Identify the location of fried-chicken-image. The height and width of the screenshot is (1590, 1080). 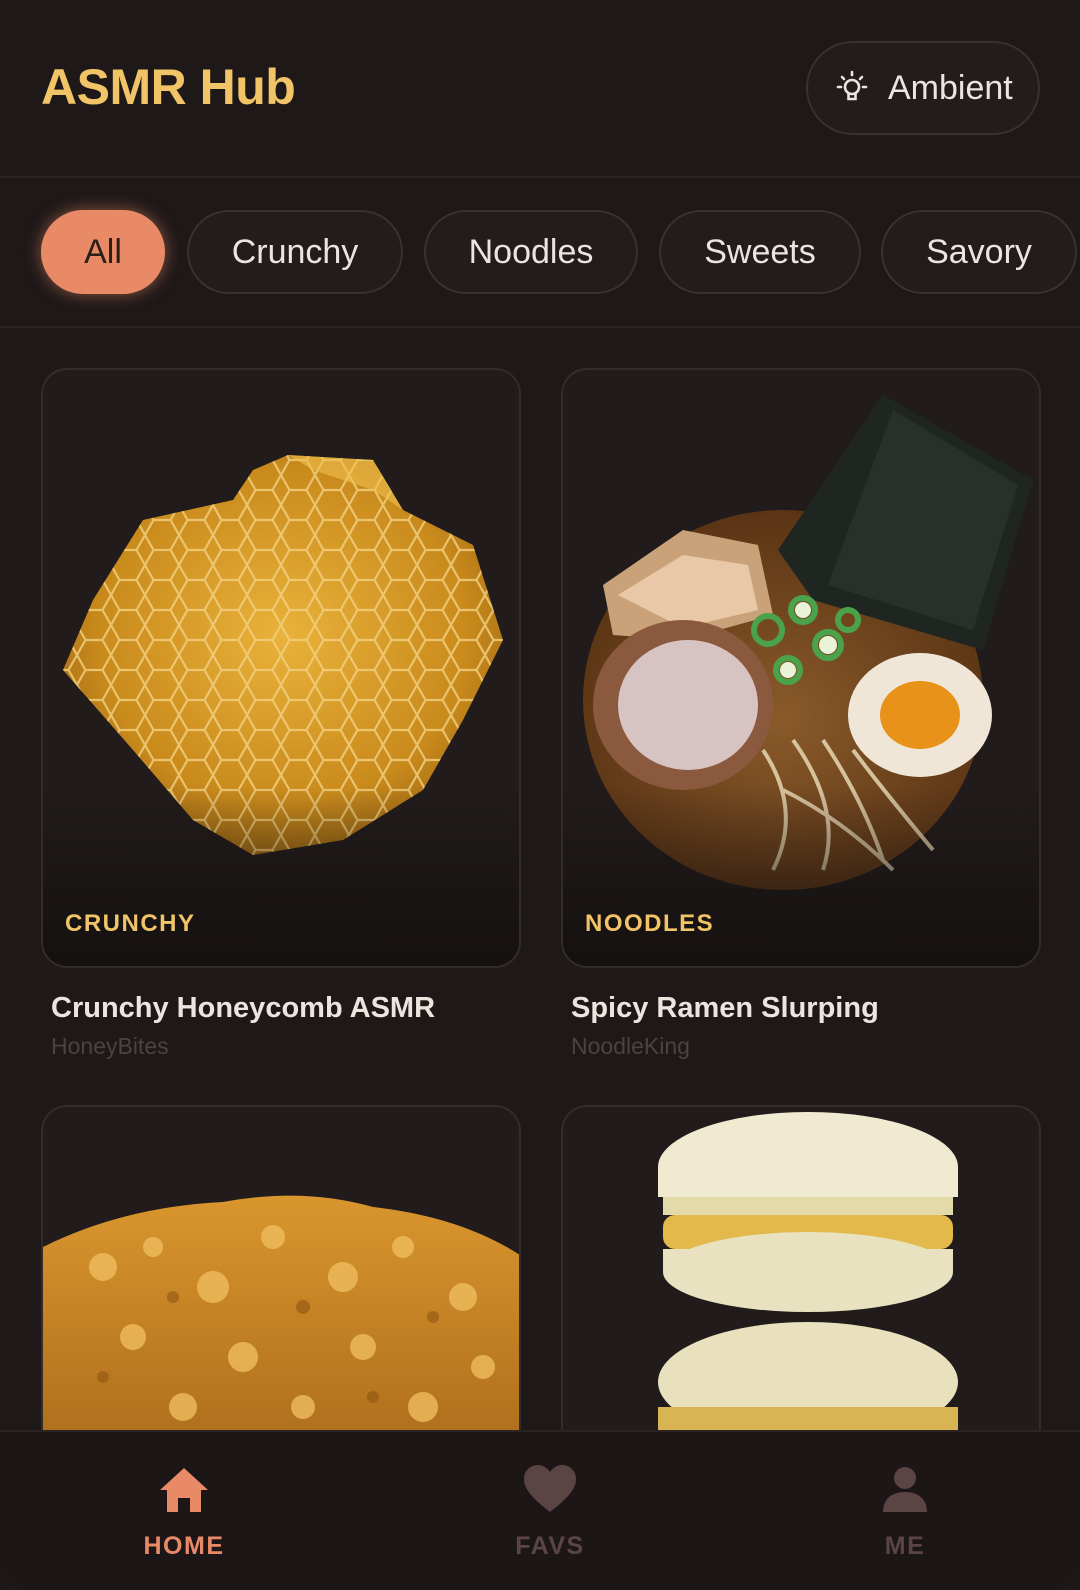
(281, 1315).